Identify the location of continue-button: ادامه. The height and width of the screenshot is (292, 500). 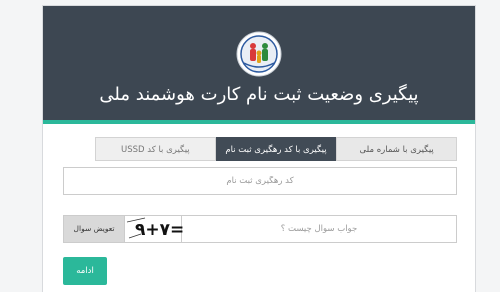
(85, 271).